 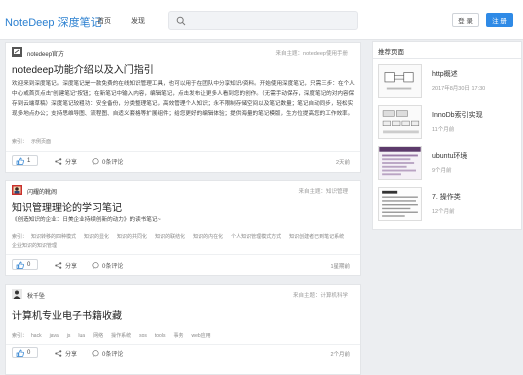 I want to click on tag: sos, so click(x=143, y=336).